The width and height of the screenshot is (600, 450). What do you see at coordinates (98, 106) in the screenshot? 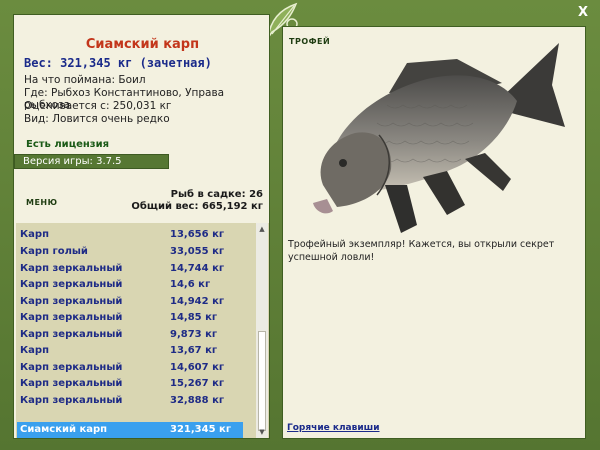
I see `catch-valued: Оценивается с: 250,031 кг` at bounding box center [98, 106].